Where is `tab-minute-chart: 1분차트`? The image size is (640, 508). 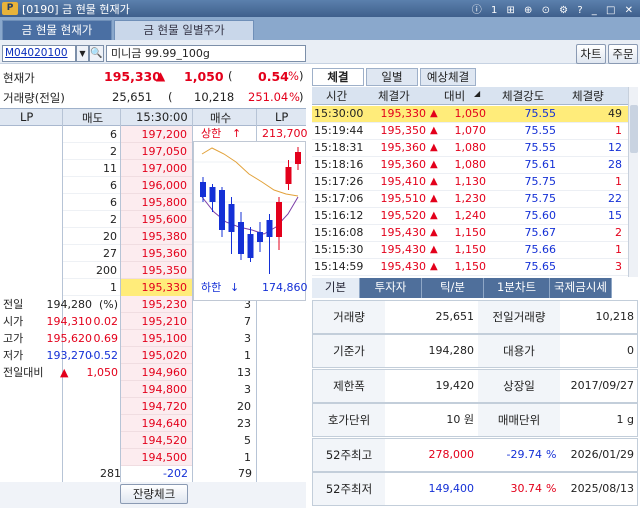
tab-minute-chart: 1분차트 is located at coordinates (517, 288).